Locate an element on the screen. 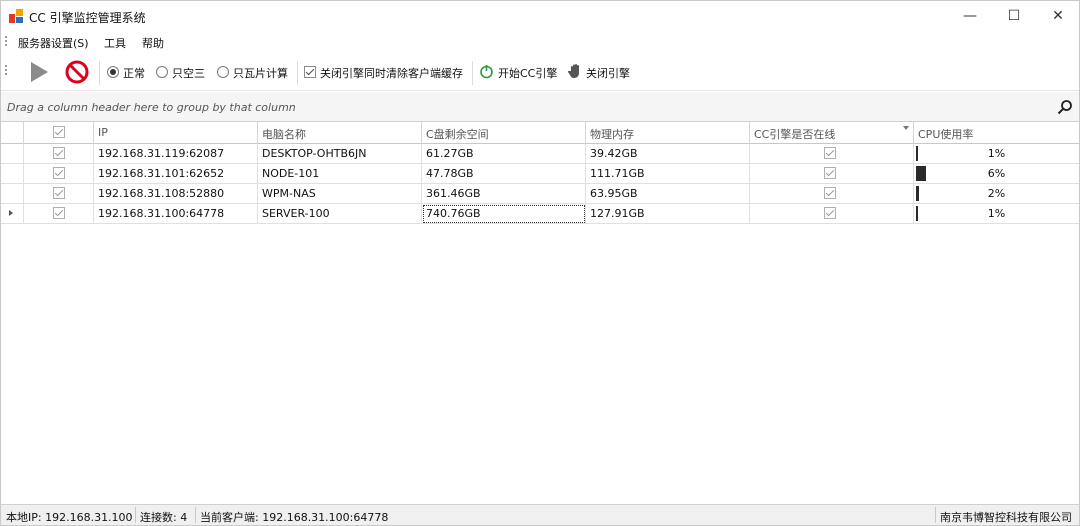 The width and height of the screenshot is (1080, 526). row-indicator-header is located at coordinates (12, 133).